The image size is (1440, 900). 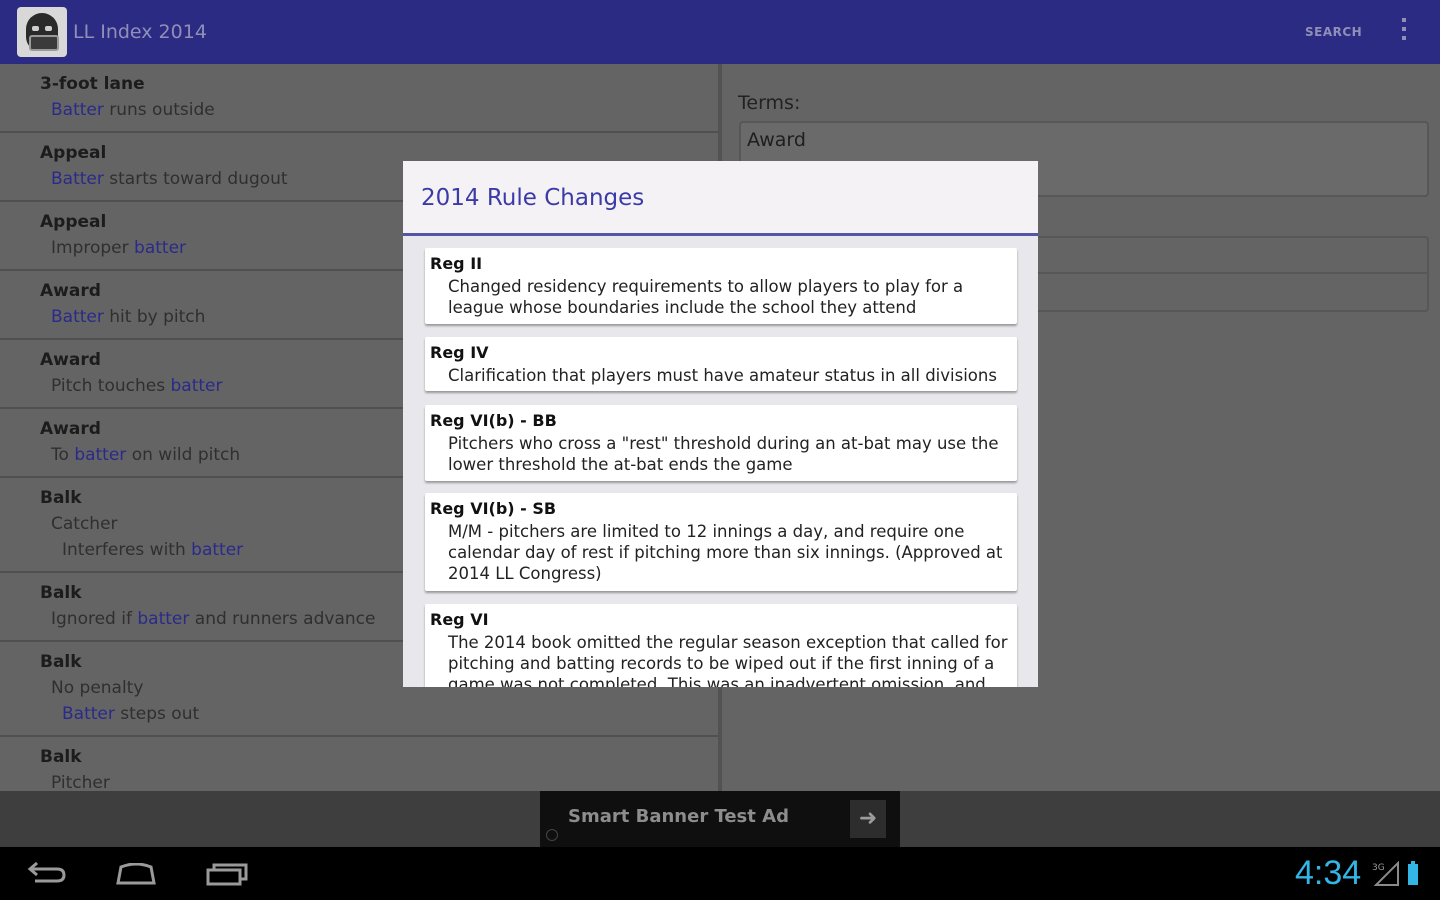 What do you see at coordinates (93, 248) in the screenshot?
I see `subline-text: Improper` at bounding box center [93, 248].